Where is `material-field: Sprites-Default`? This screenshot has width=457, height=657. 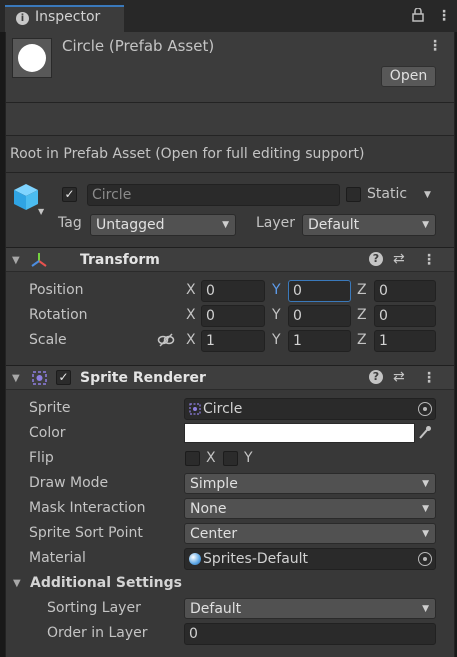 material-field: Sprites-Default is located at coordinates (310, 559).